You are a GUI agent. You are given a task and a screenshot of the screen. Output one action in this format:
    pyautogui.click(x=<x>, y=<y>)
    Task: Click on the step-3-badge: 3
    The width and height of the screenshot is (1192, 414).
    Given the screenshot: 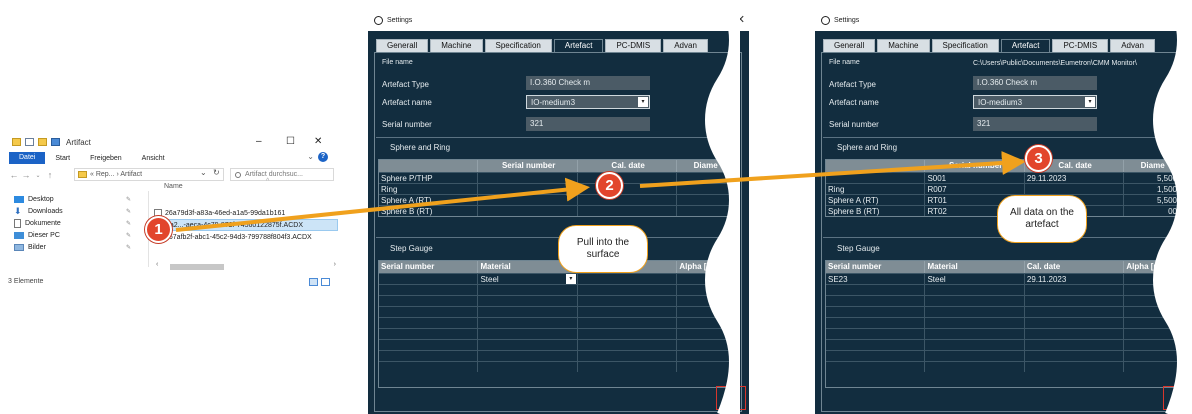 What is the action you would take?
    pyautogui.click(x=1038, y=158)
    